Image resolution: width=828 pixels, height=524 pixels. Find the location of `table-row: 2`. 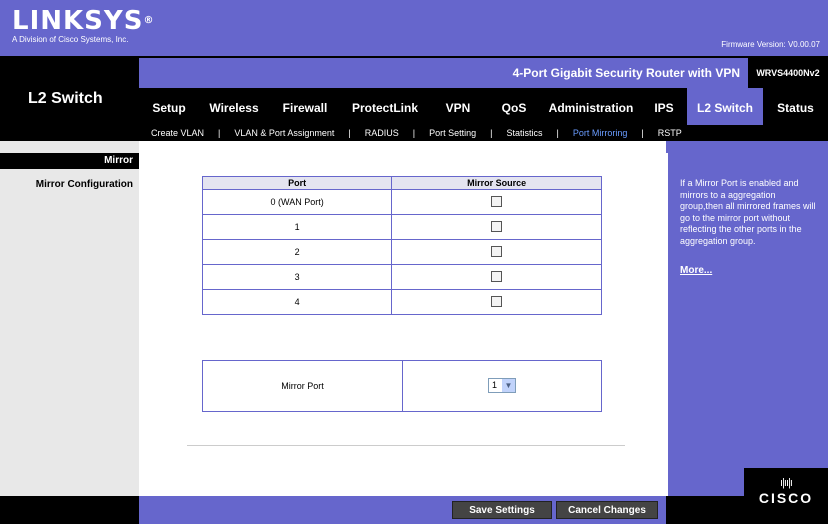

table-row: 2 is located at coordinates (401, 252).